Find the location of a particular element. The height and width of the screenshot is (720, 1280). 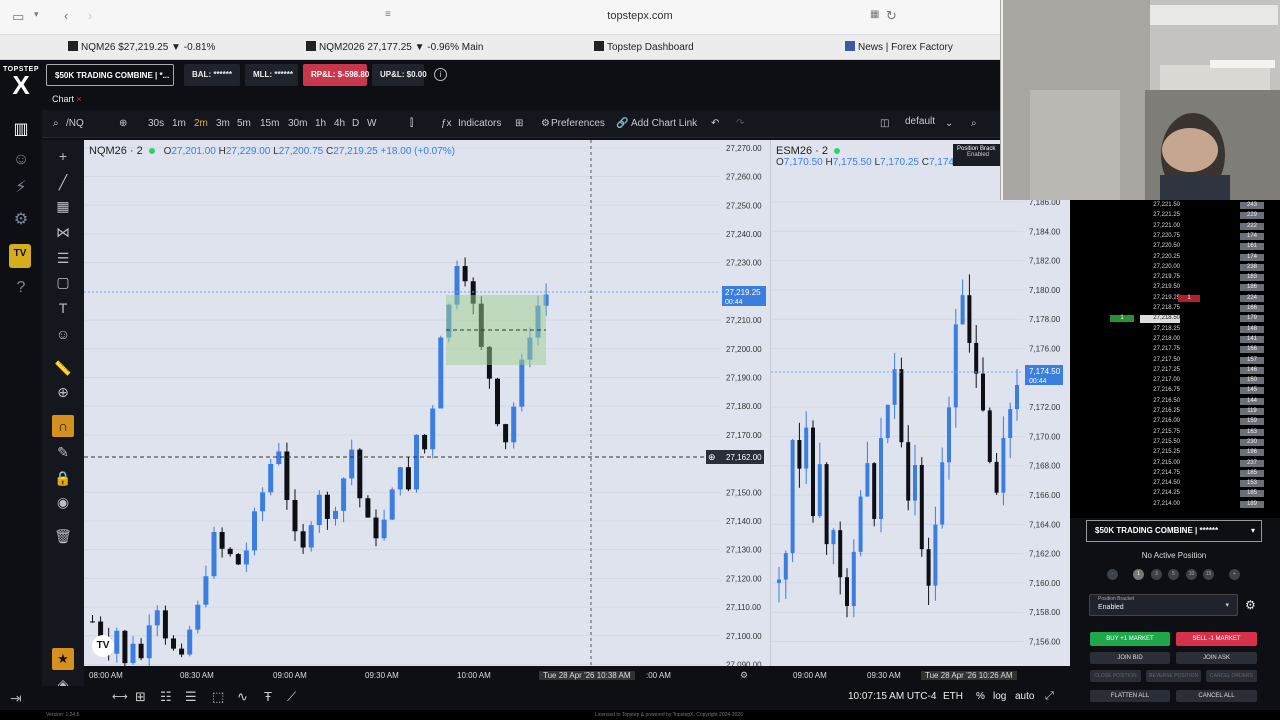

dom-row: 27,216.75 145 is located at coordinates (1175, 391).